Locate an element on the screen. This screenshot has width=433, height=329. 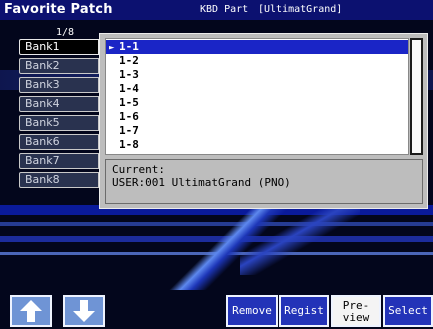
list-item-label: 1-8 is located at coordinates (129, 144).